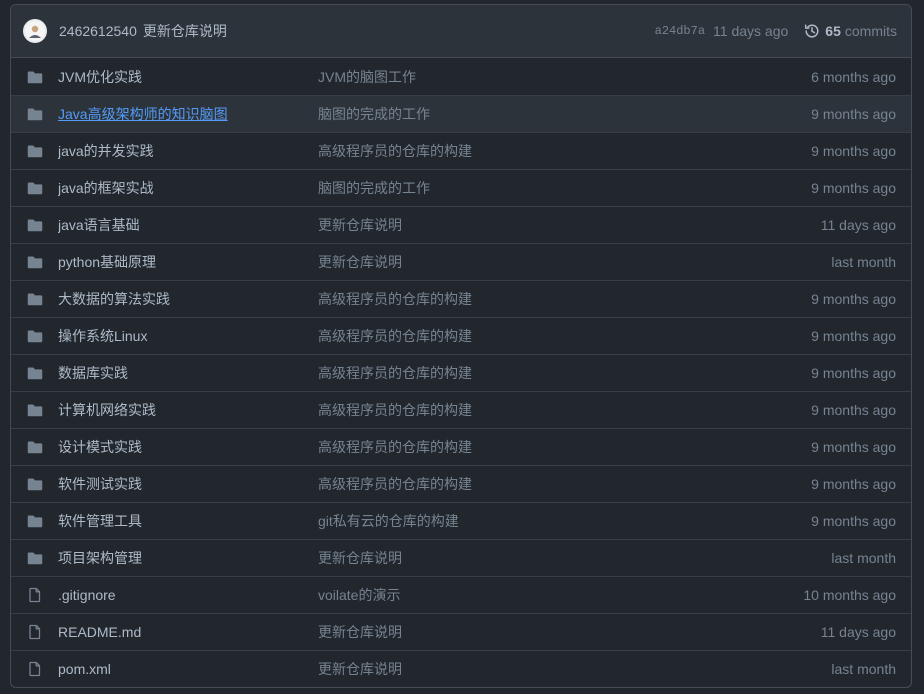 This screenshot has height=694, width=924. Describe the element at coordinates (188, 595) in the screenshot. I see `file-name-link: .gitignore` at that location.